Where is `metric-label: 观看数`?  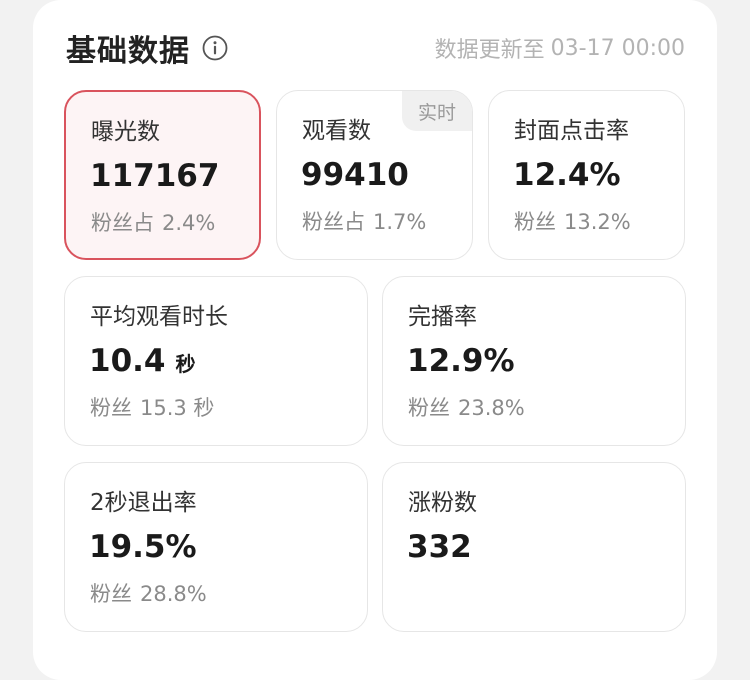
metric-label: 观看数 is located at coordinates (336, 131).